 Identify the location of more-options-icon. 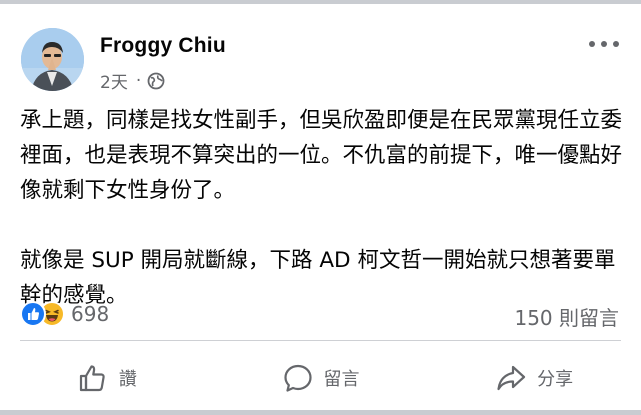
(604, 44).